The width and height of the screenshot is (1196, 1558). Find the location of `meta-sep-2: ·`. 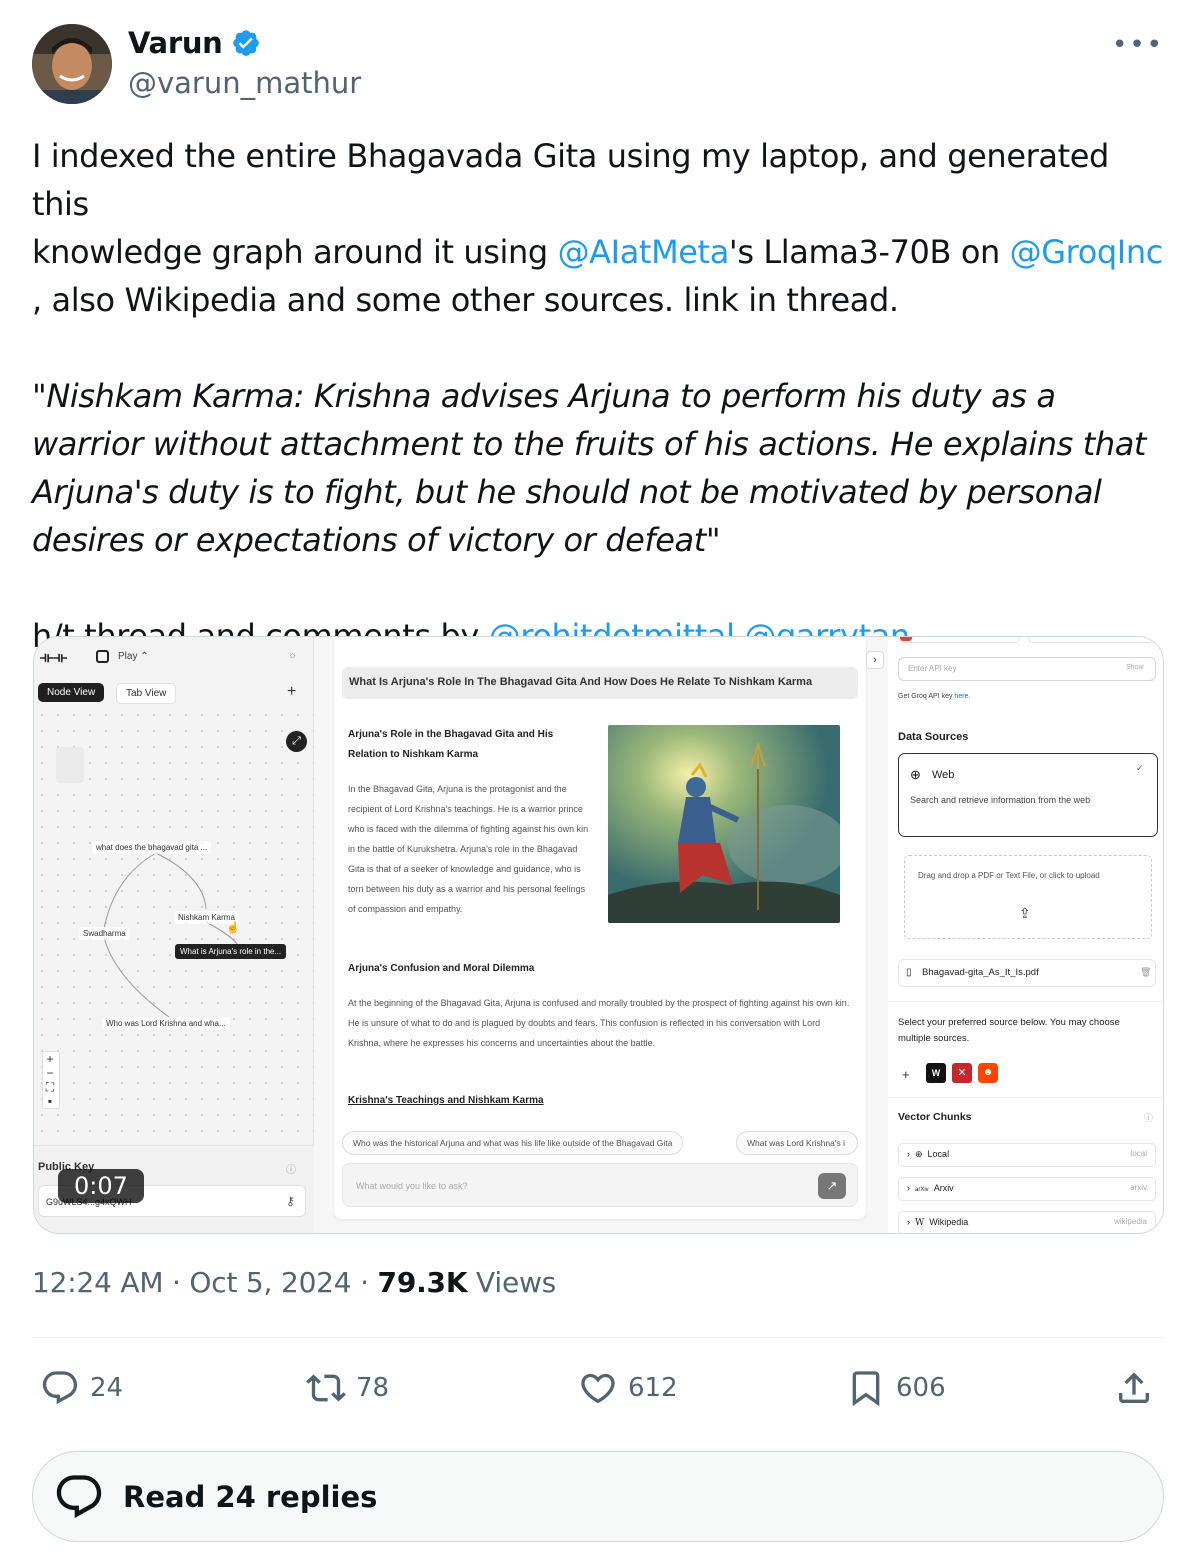

meta-sep-2: · is located at coordinates (364, 1282).